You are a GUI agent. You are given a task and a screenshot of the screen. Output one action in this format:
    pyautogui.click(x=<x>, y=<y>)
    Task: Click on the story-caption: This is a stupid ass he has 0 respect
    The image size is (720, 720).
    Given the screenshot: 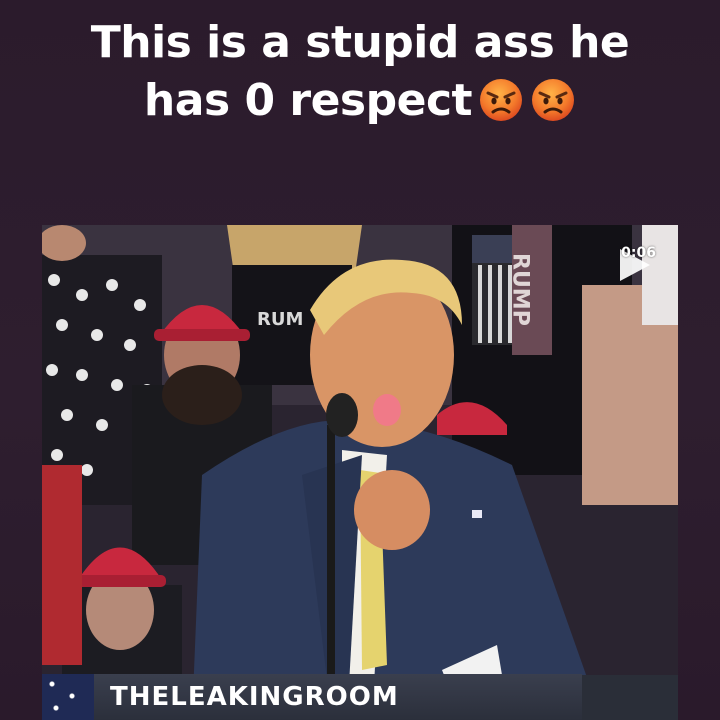 What is the action you would take?
    pyautogui.click(x=360, y=72)
    